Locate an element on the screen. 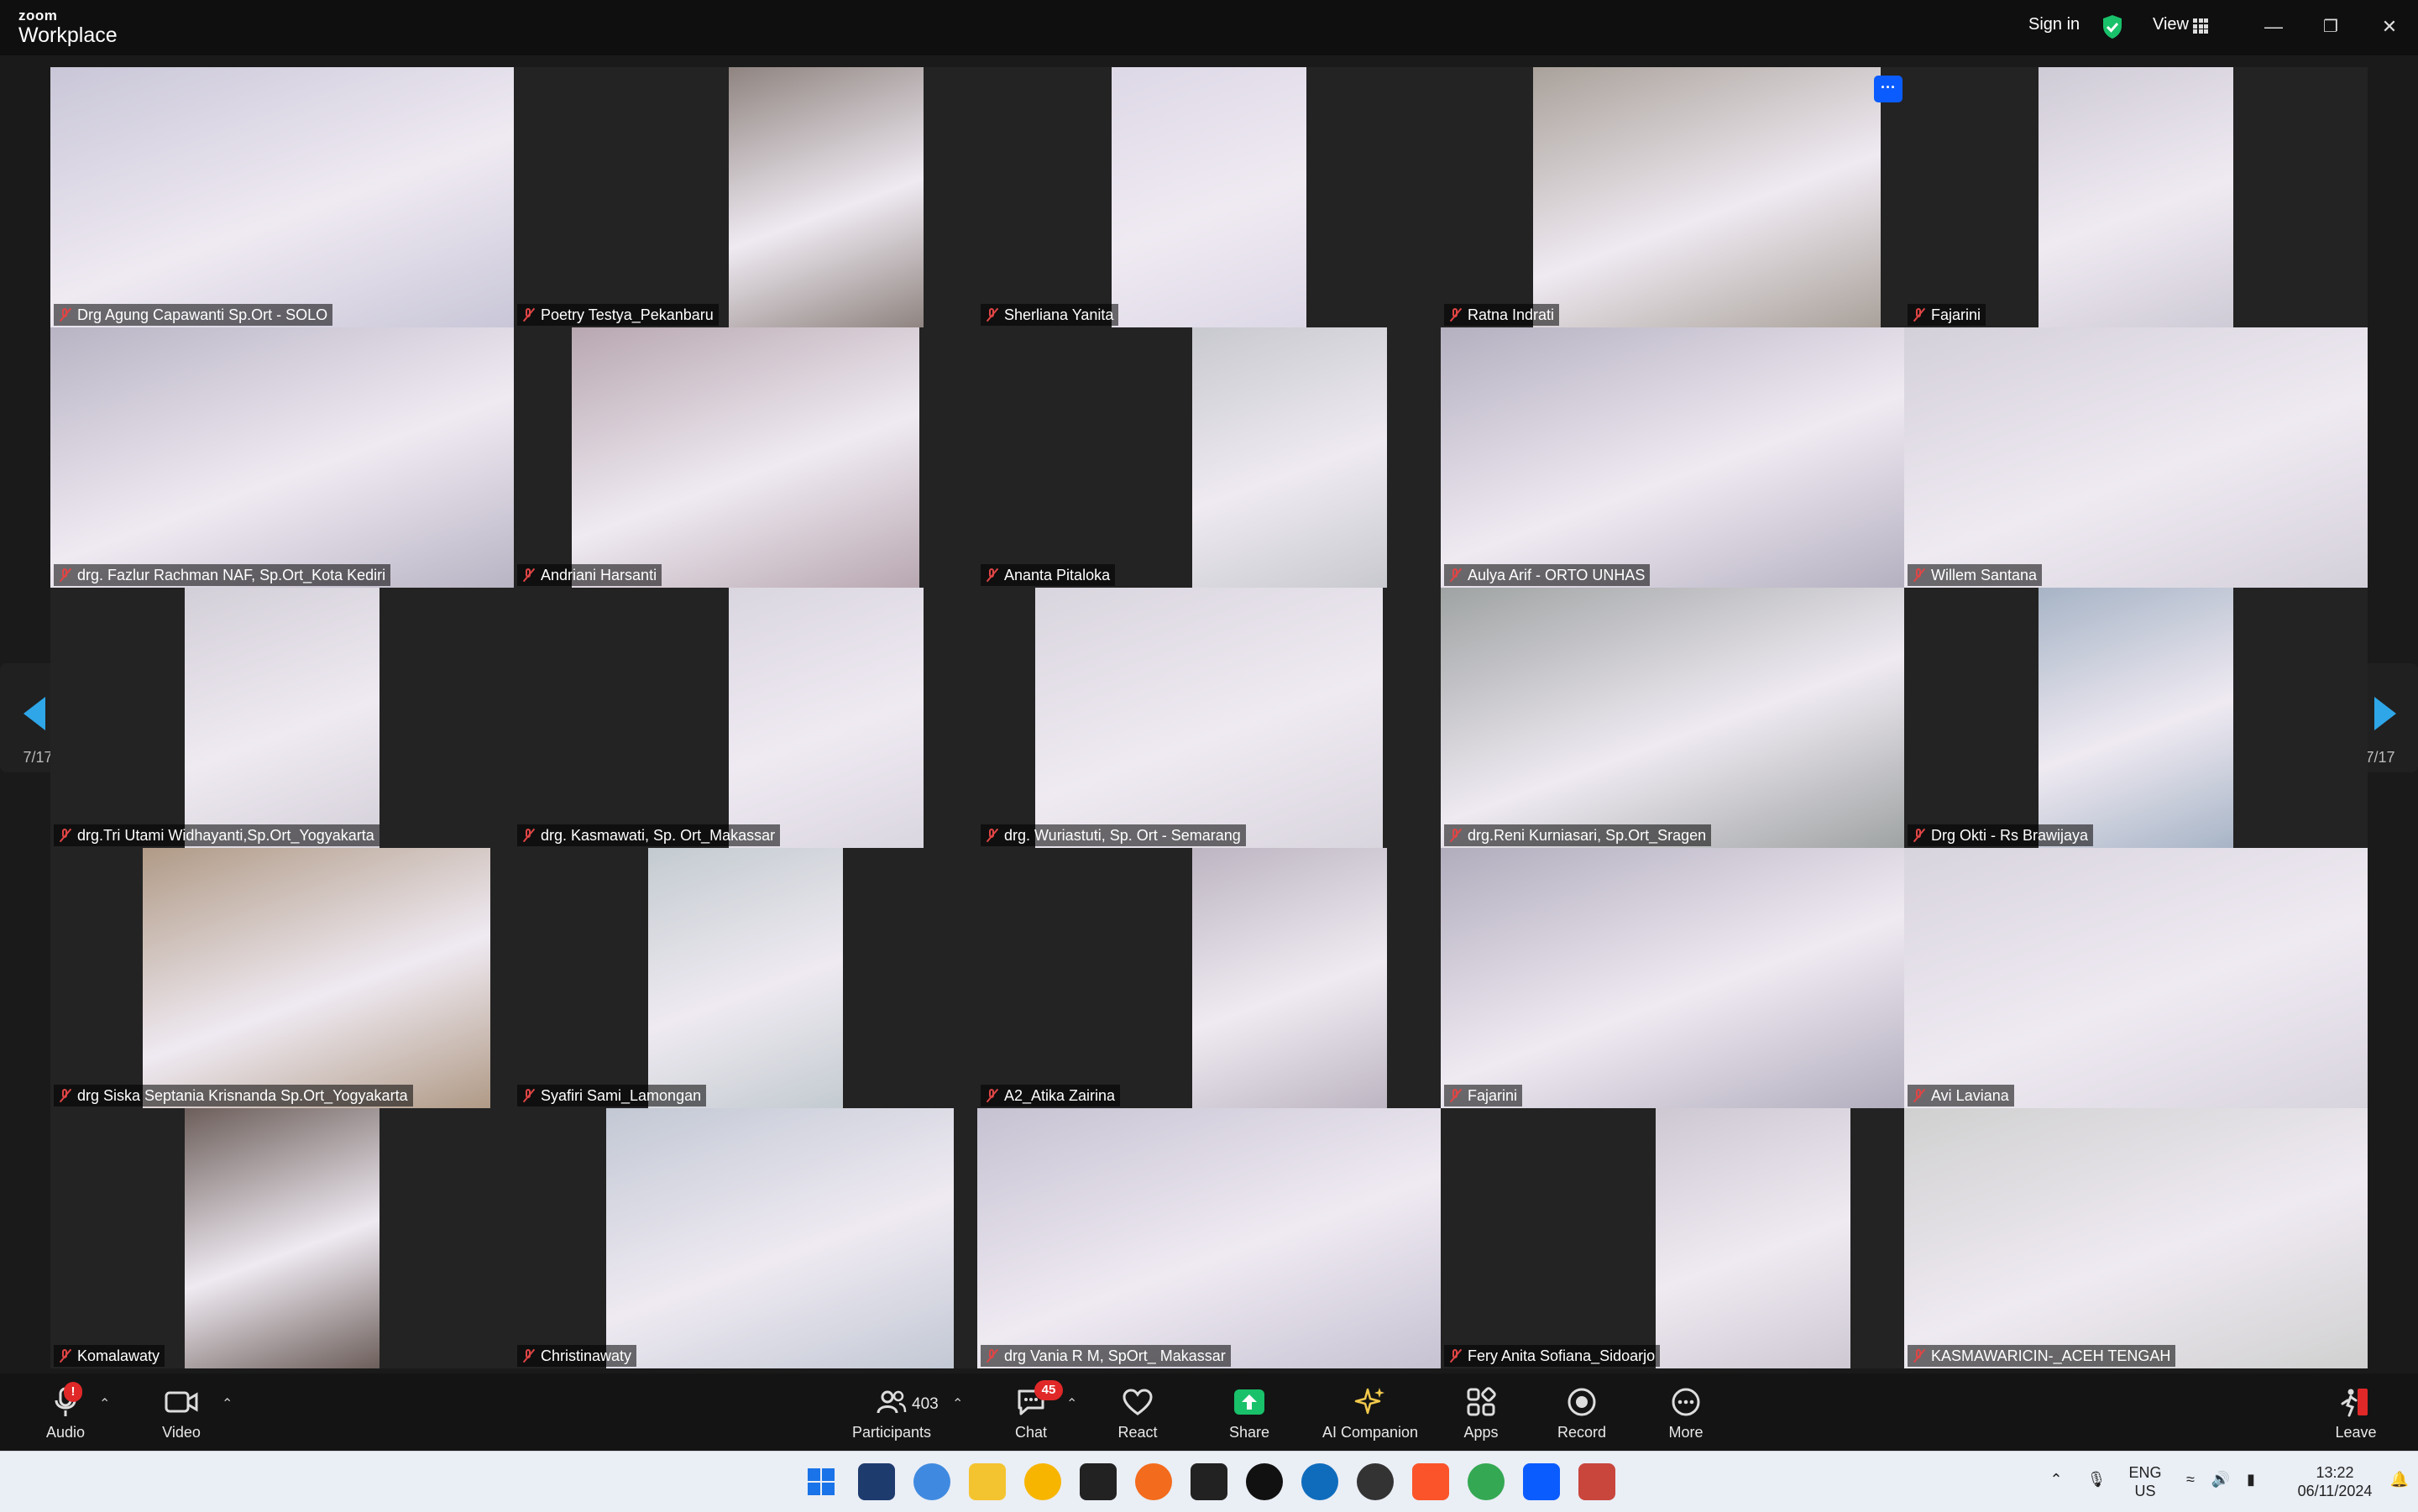  participant-name-tag: Andriani Harsanti is located at coordinates (589, 575).